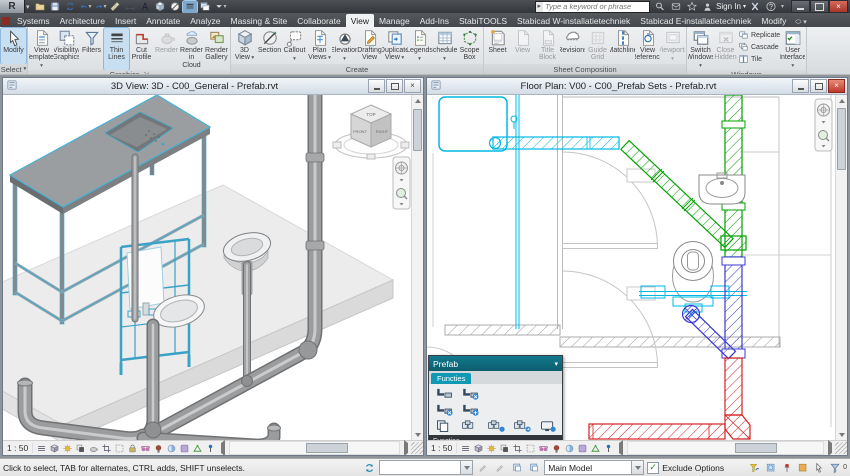 This screenshot has width=850, height=476. What do you see at coordinates (759, 59) in the screenshot?
I see `tile-button: Tile` at bounding box center [759, 59].